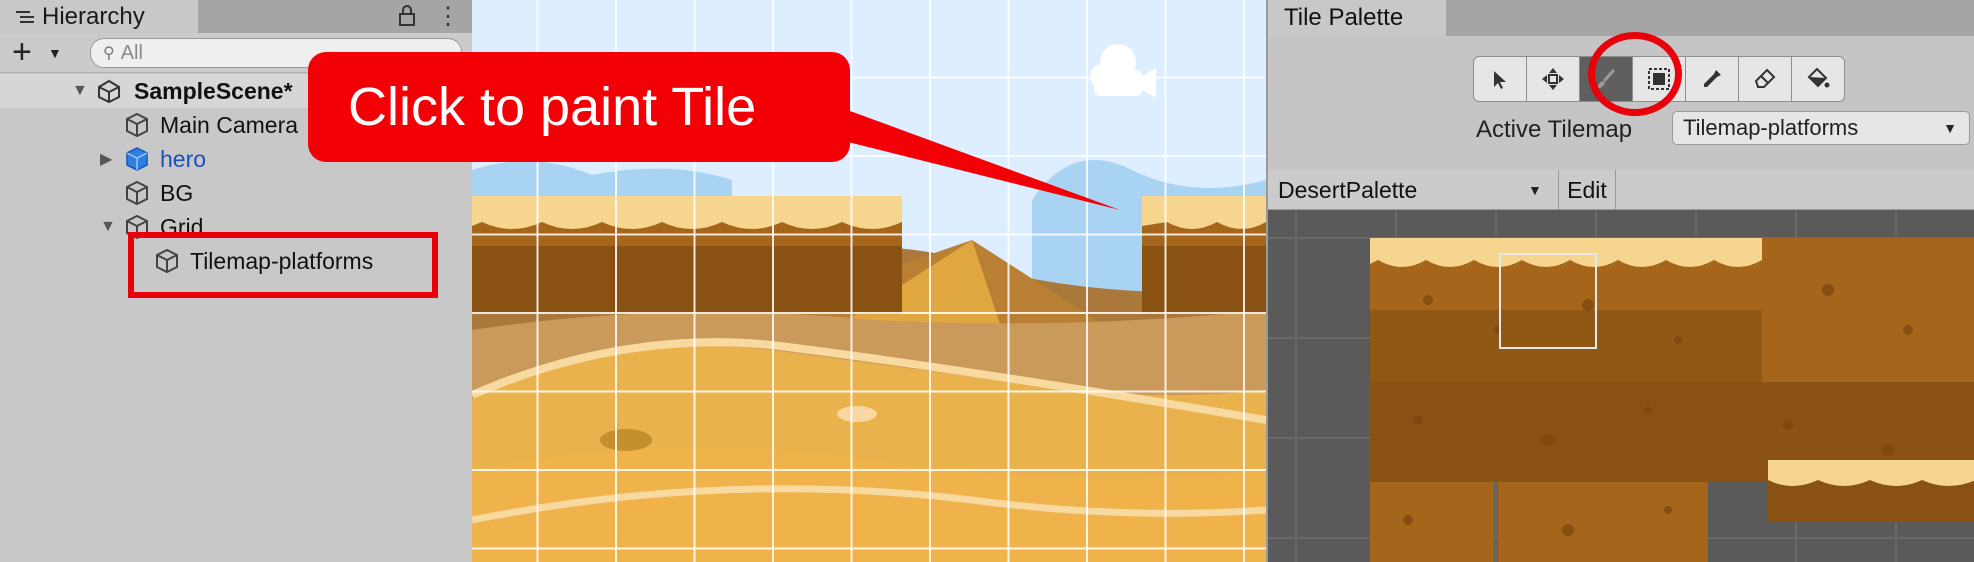  I want to click on palette-header: Tile Palette, so click(1621, 18).